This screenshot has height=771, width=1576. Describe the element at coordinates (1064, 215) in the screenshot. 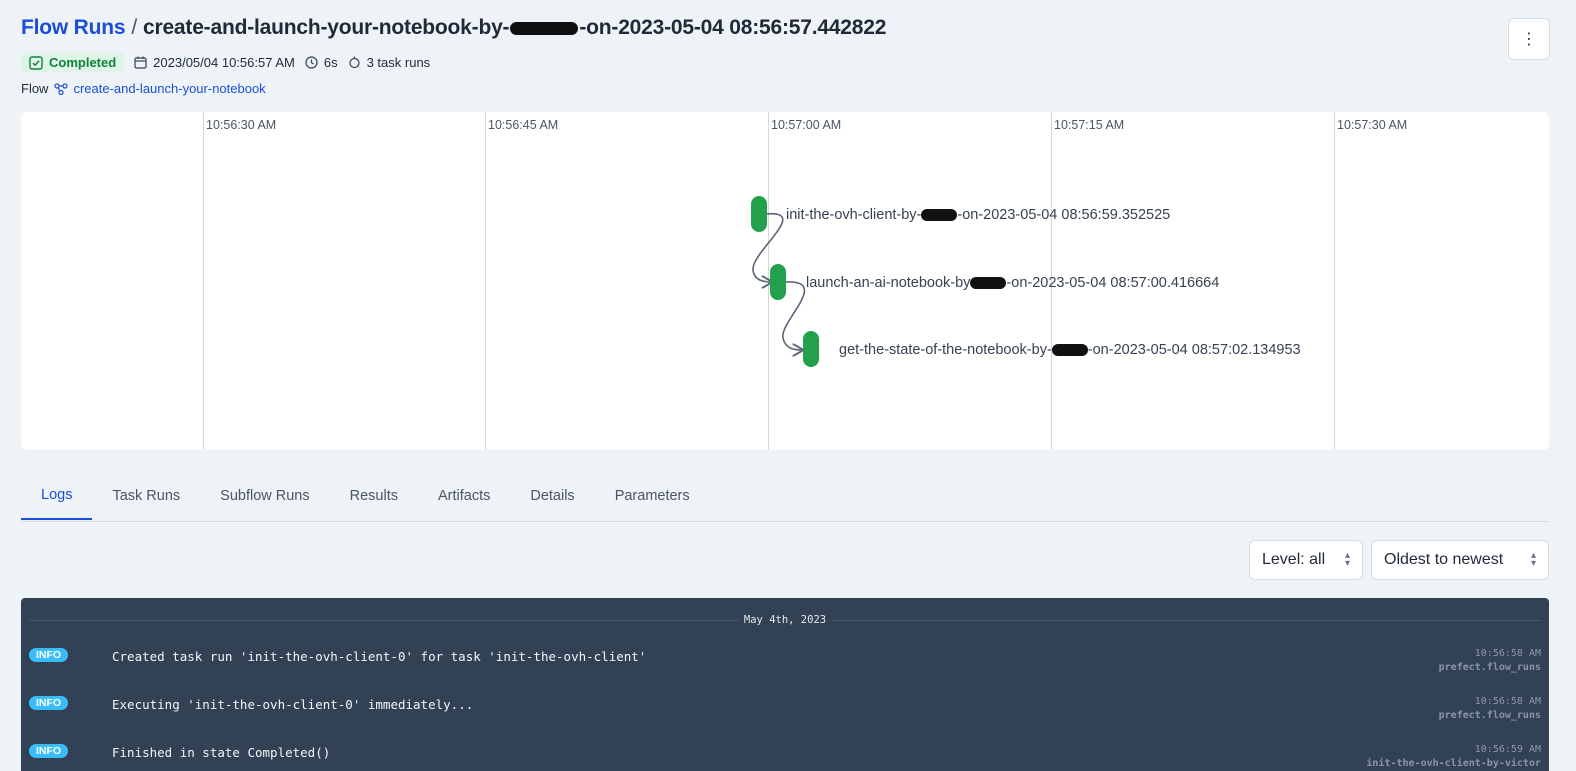

I see `task-run-name-suffix: -on-2023-05-04 08:56:59.352525` at that location.